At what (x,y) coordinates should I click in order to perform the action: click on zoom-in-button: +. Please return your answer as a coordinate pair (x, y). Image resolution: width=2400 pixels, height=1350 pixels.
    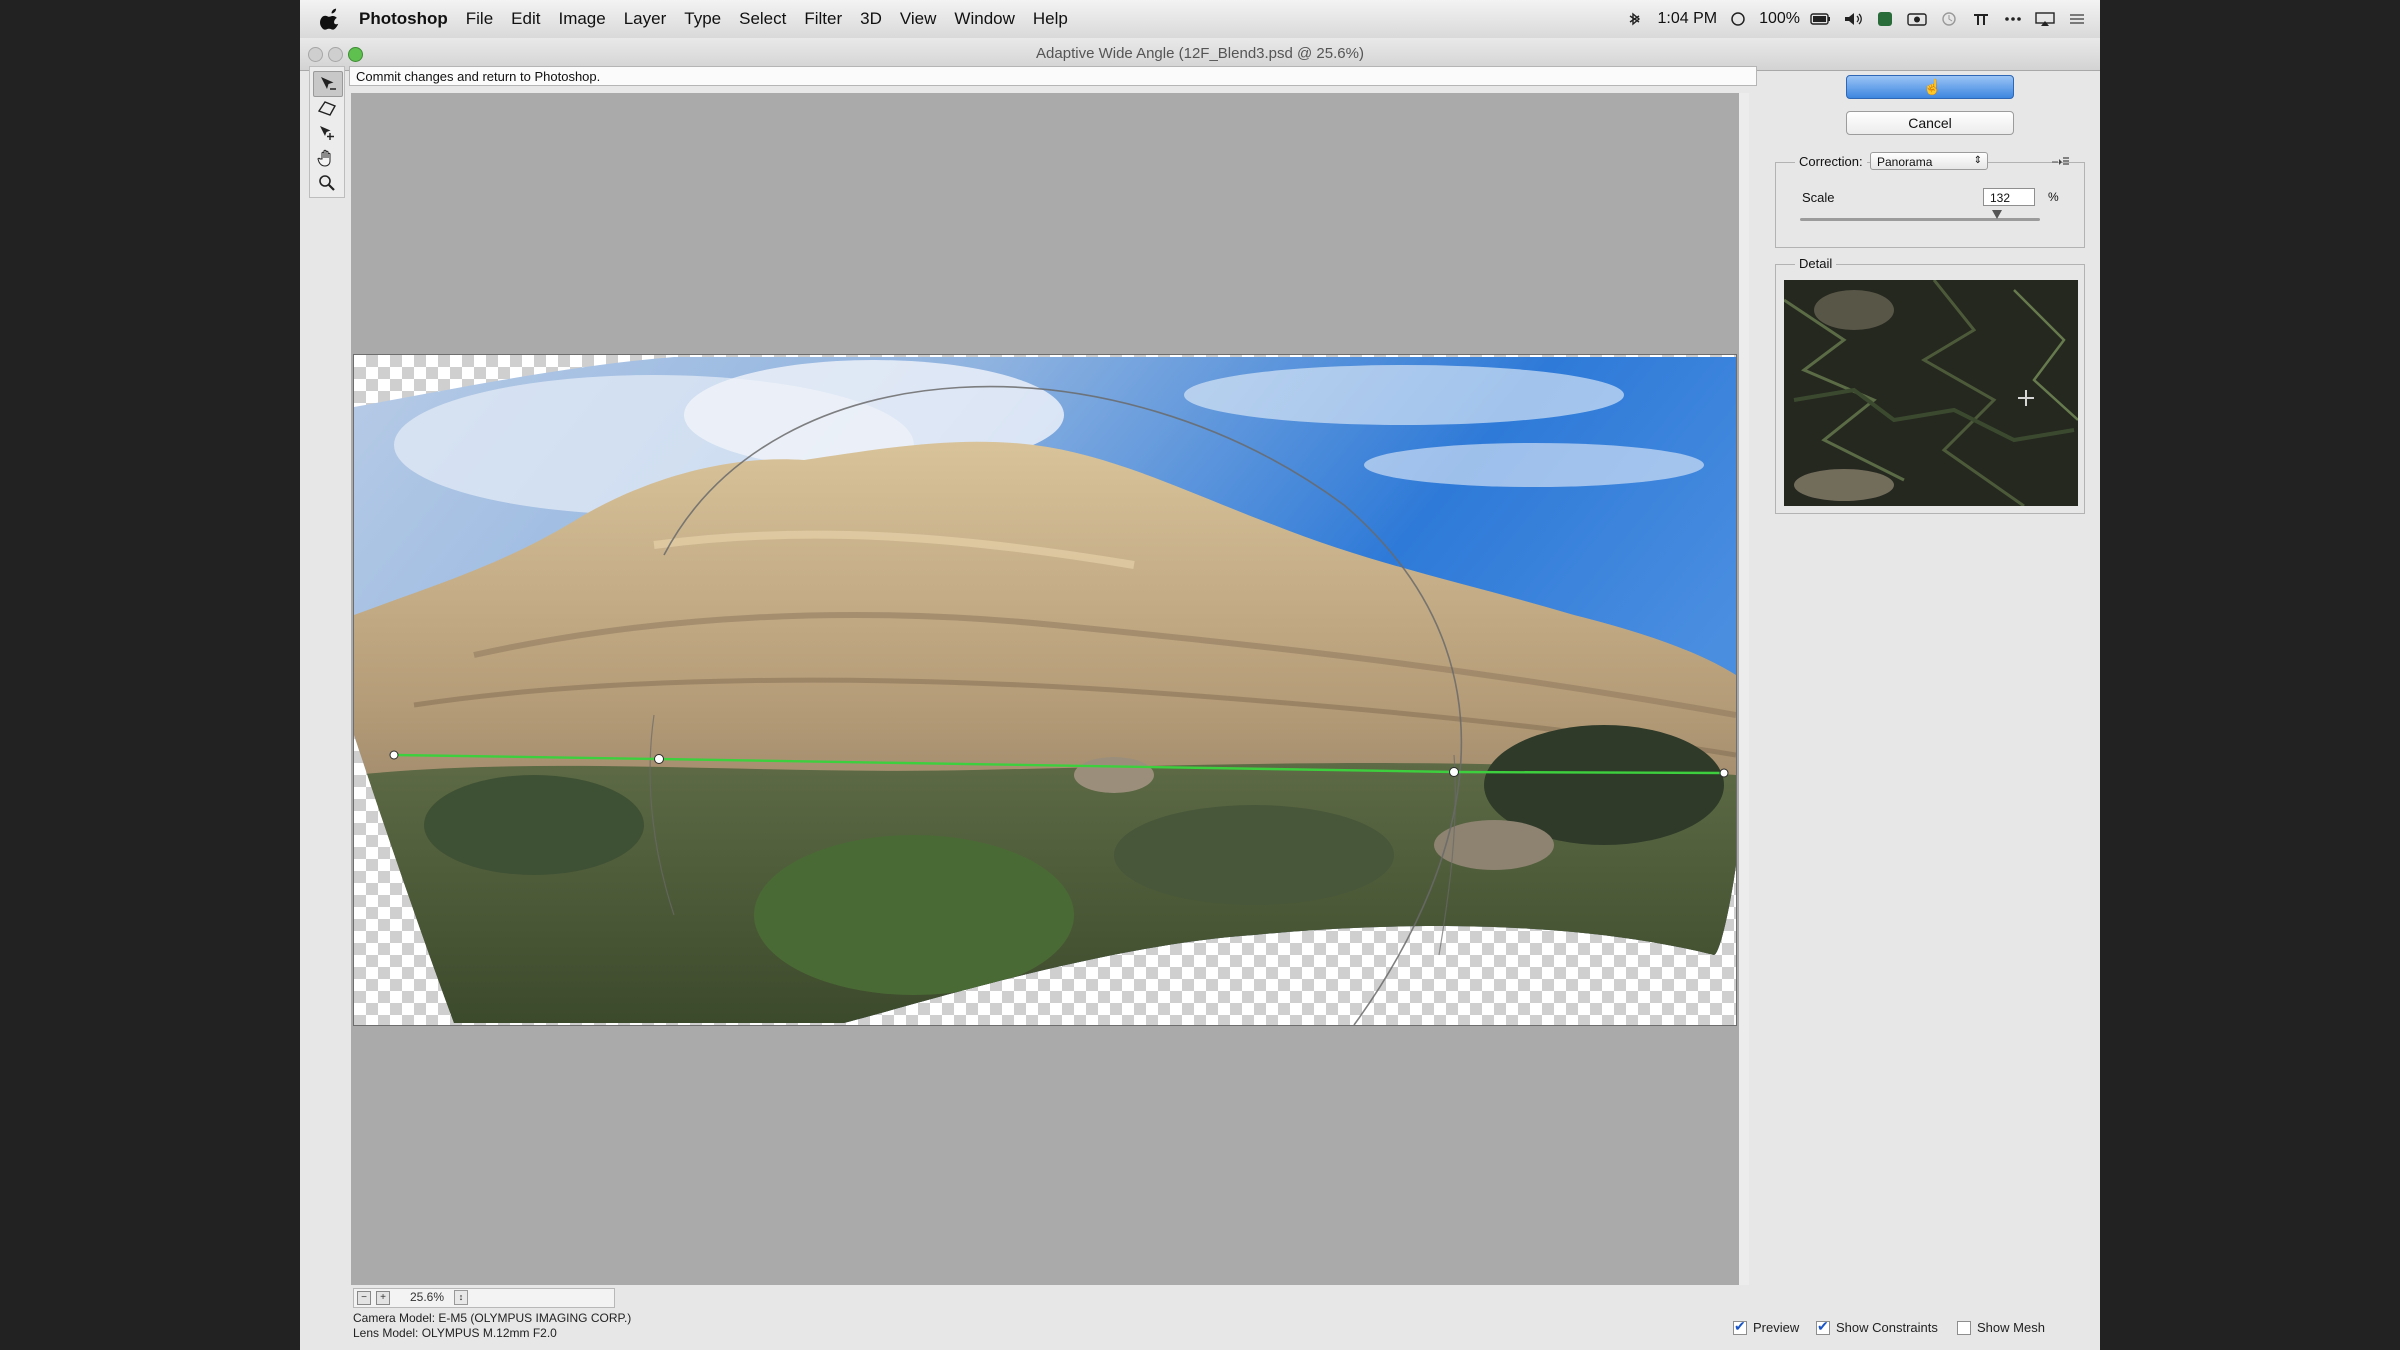
    Looking at the image, I should click on (383, 1298).